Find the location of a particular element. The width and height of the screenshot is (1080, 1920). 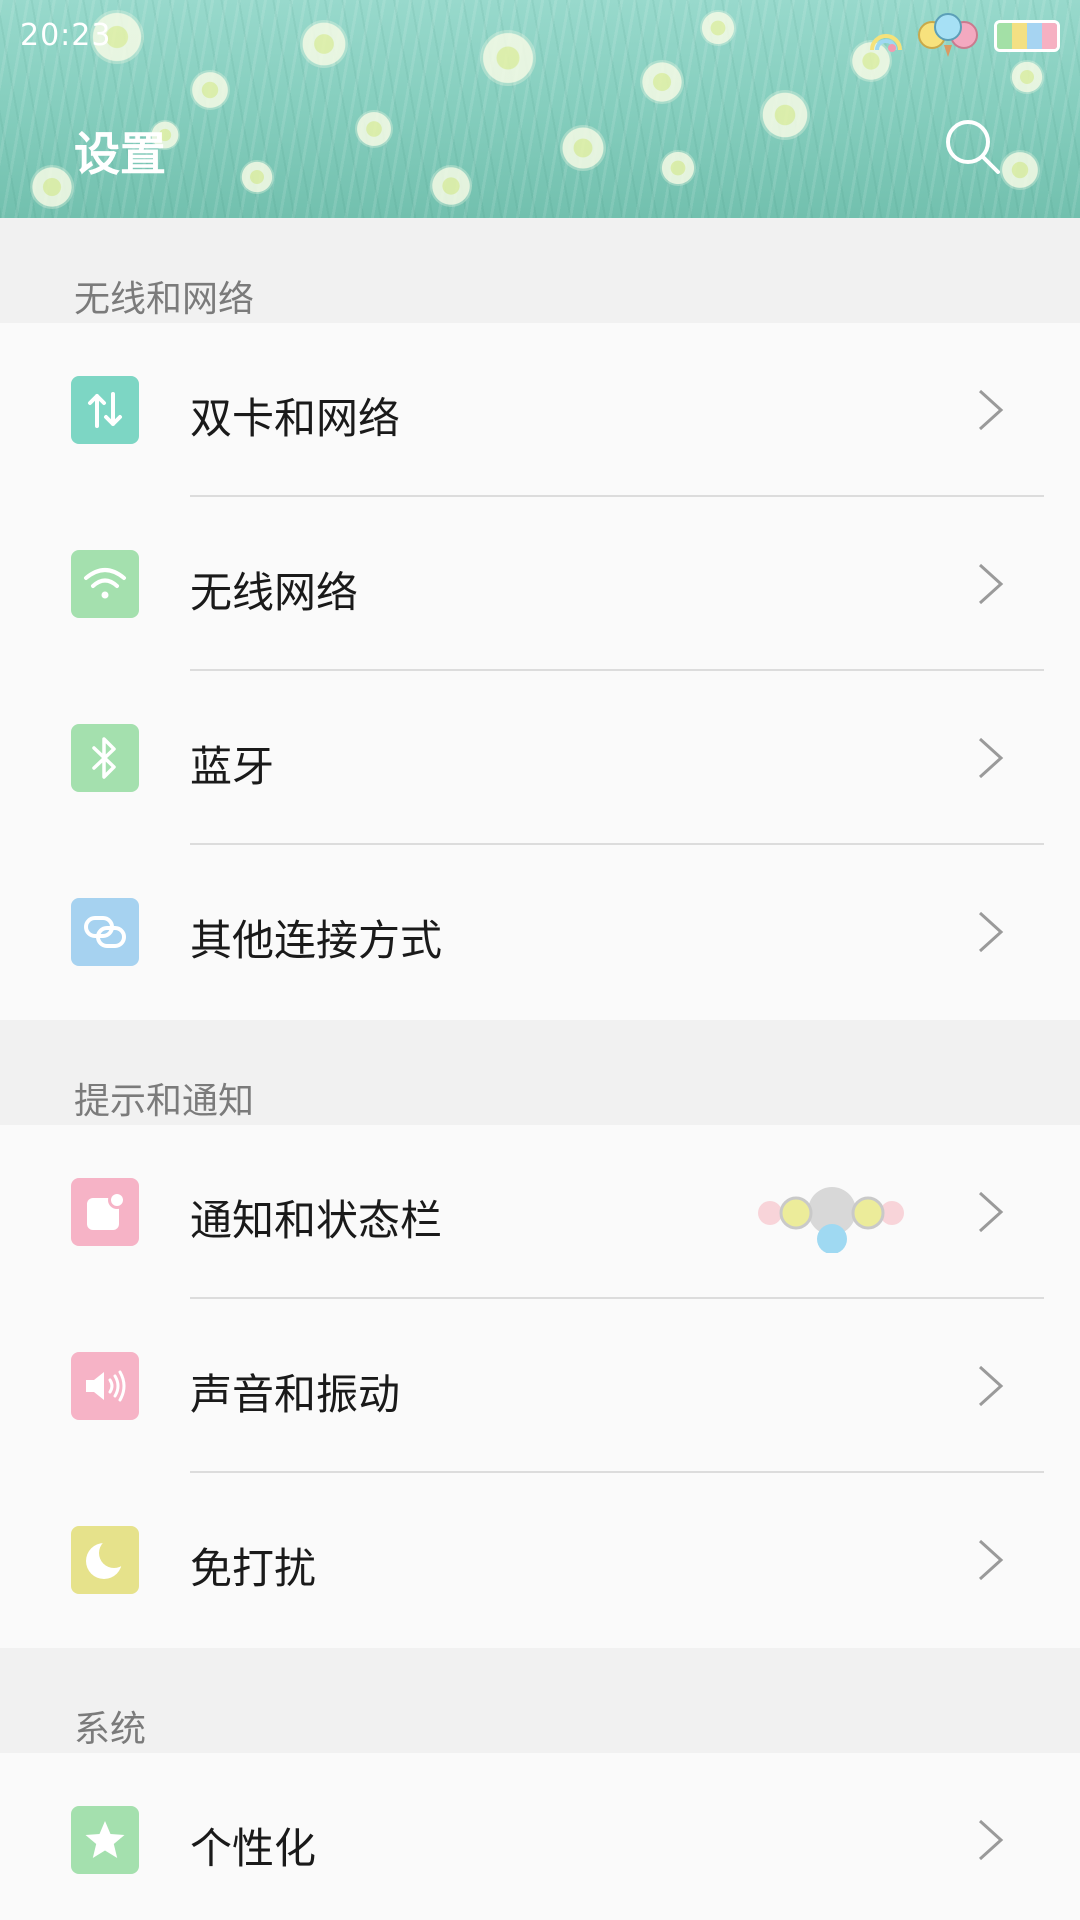

section-header-wireless: 无线和网络 is located at coordinates (540, 270).